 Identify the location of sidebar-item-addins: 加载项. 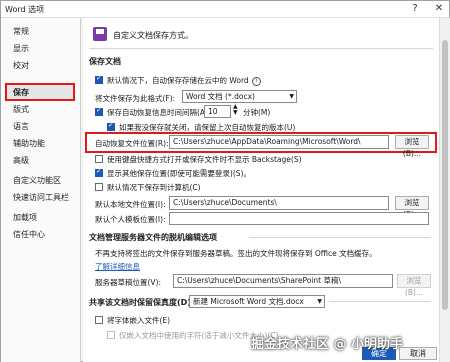
(25, 217).